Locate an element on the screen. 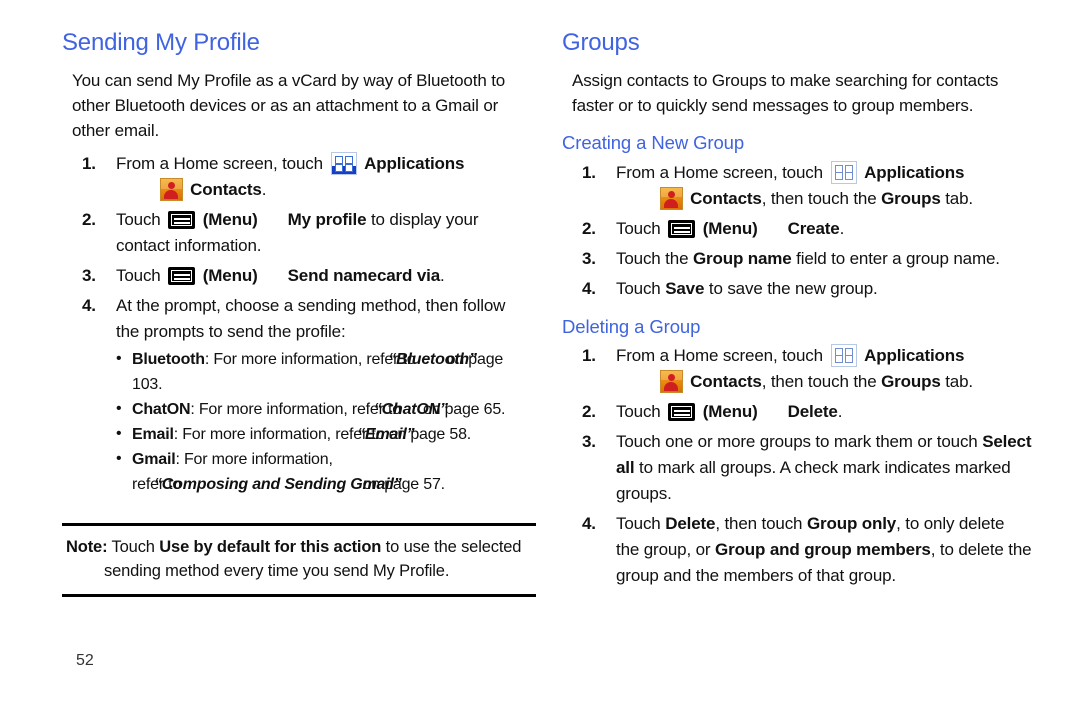 The height and width of the screenshot is (720, 1080). step-item: 2. Touch (Menu) Create. is located at coordinates (797, 229).